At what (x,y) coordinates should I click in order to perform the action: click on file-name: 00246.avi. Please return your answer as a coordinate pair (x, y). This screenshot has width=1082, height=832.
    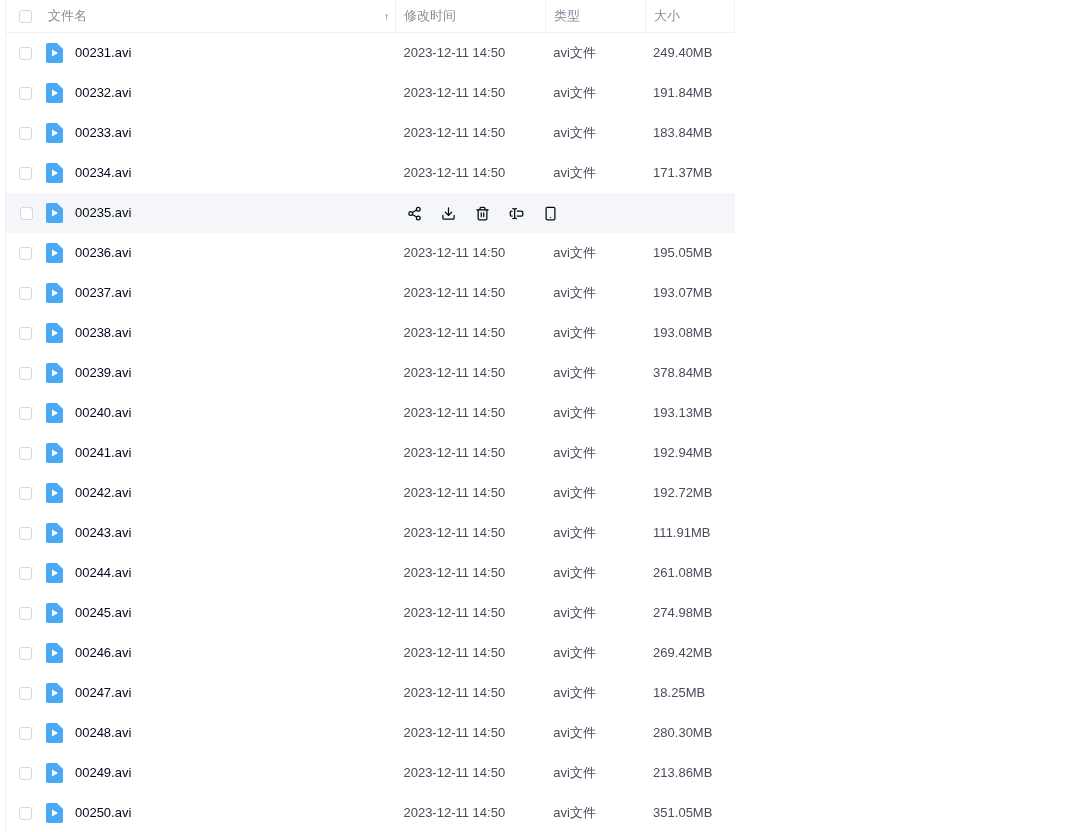
    Looking at the image, I should click on (103, 653).